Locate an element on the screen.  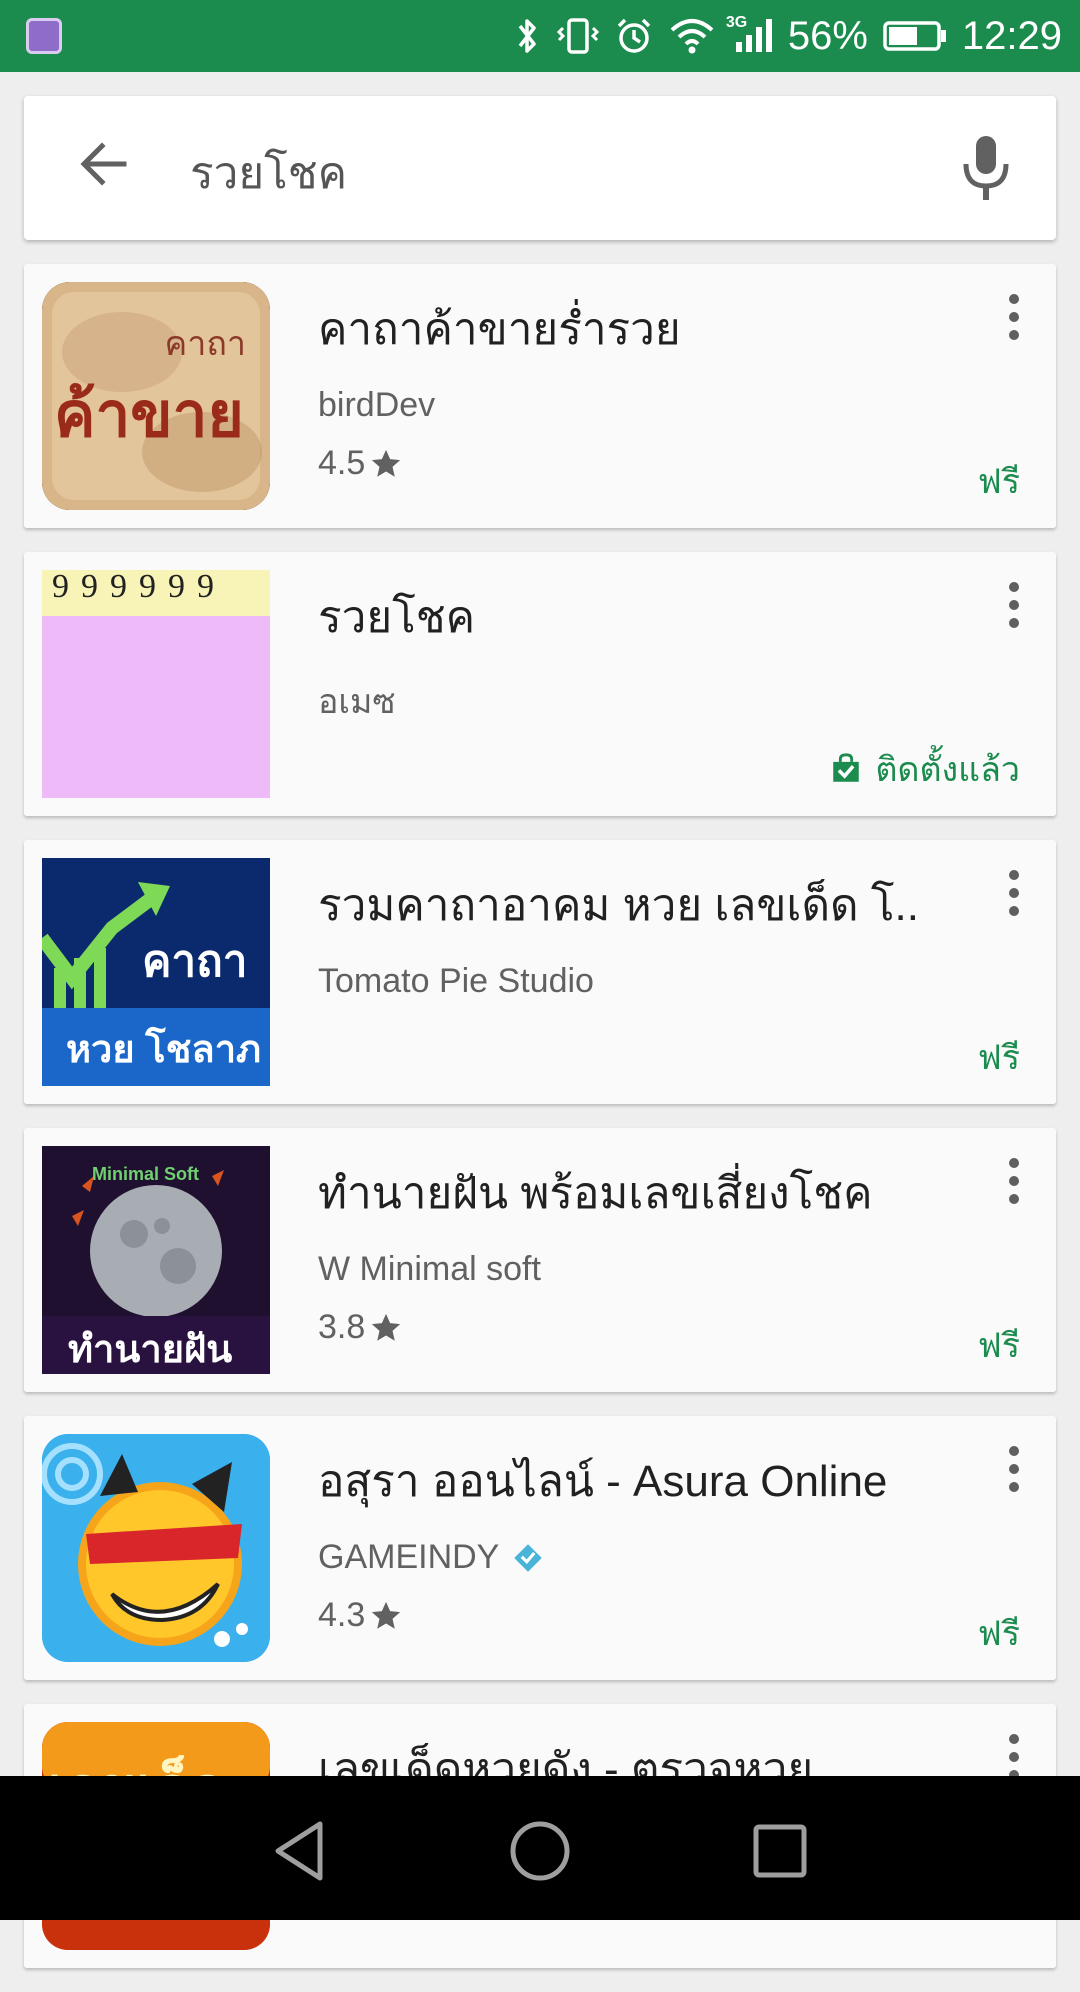
icon-text-large: ค้าขาย is located at coordinates (149, 416).